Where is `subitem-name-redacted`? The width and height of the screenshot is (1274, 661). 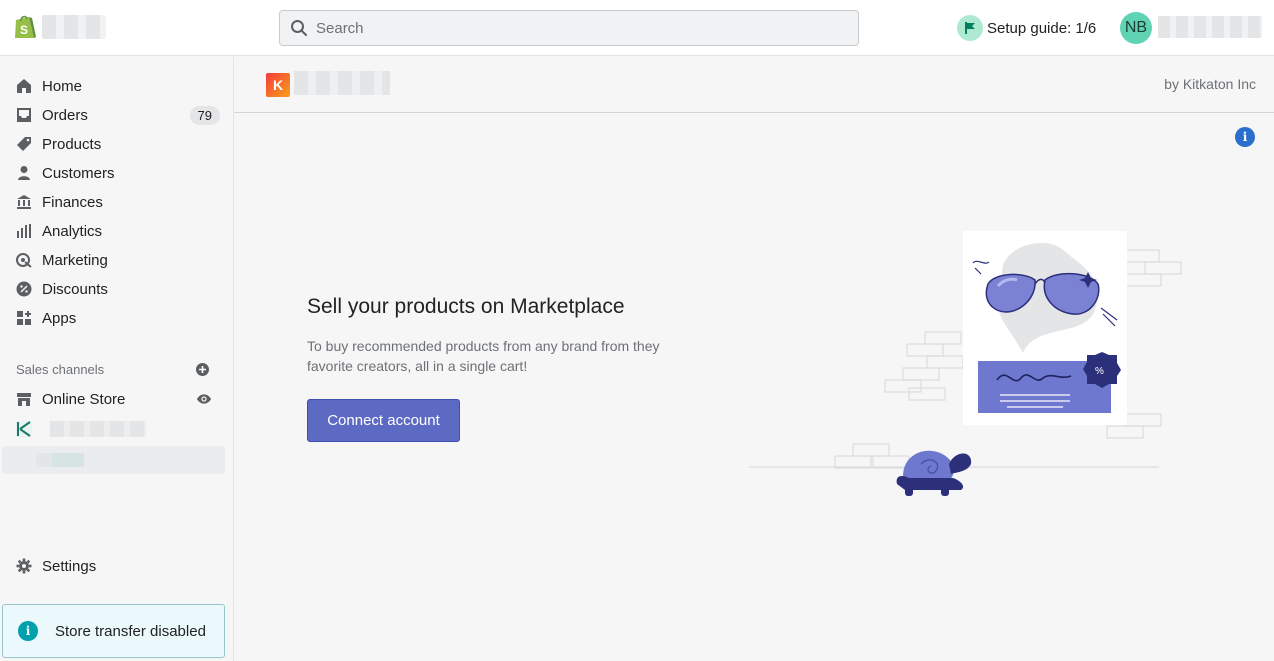 subitem-name-redacted is located at coordinates (60, 460).